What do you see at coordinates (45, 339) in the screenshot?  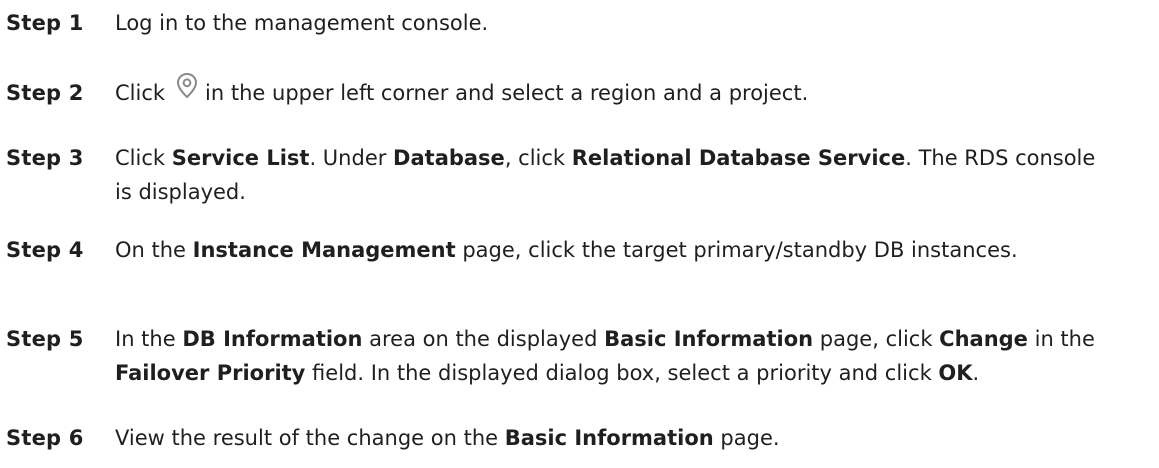 I see `step-label: Step 5` at bounding box center [45, 339].